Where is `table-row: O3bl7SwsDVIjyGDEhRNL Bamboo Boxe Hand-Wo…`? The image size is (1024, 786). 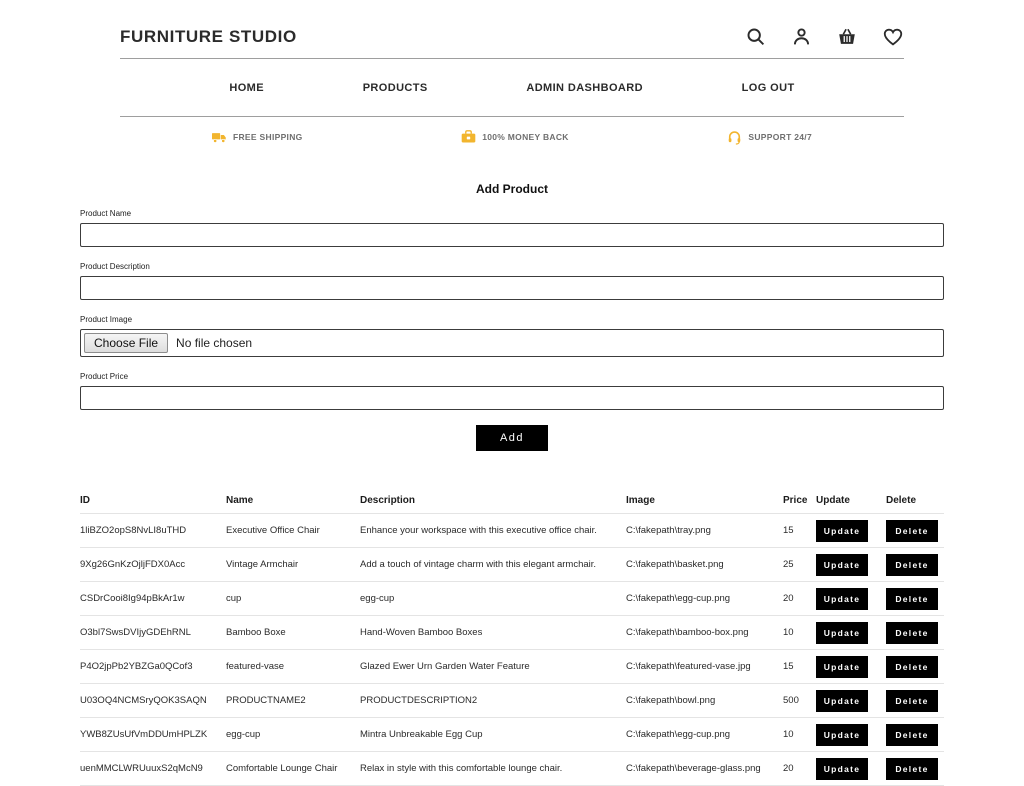 table-row: O3bl7SwsDVIjyGDEhRNL Bamboo Boxe Hand-Wo… is located at coordinates (512, 633).